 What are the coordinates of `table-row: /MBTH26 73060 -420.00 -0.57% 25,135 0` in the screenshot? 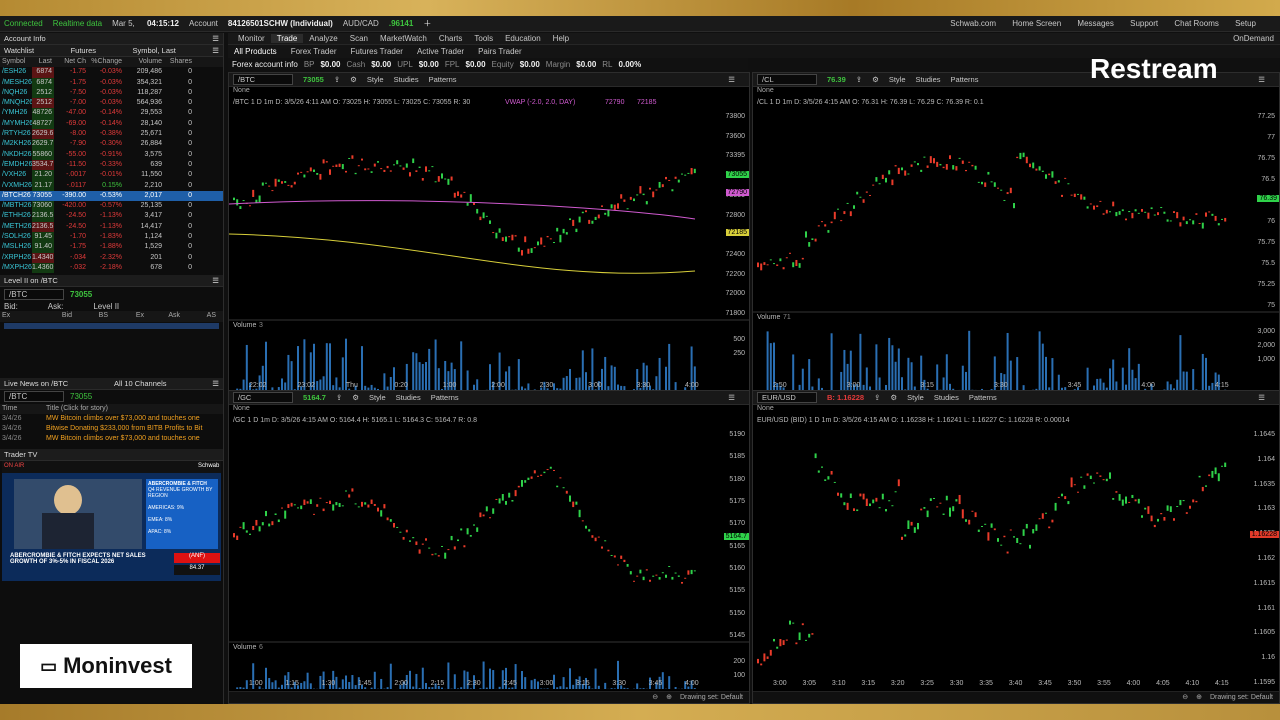 It's located at (111, 206).